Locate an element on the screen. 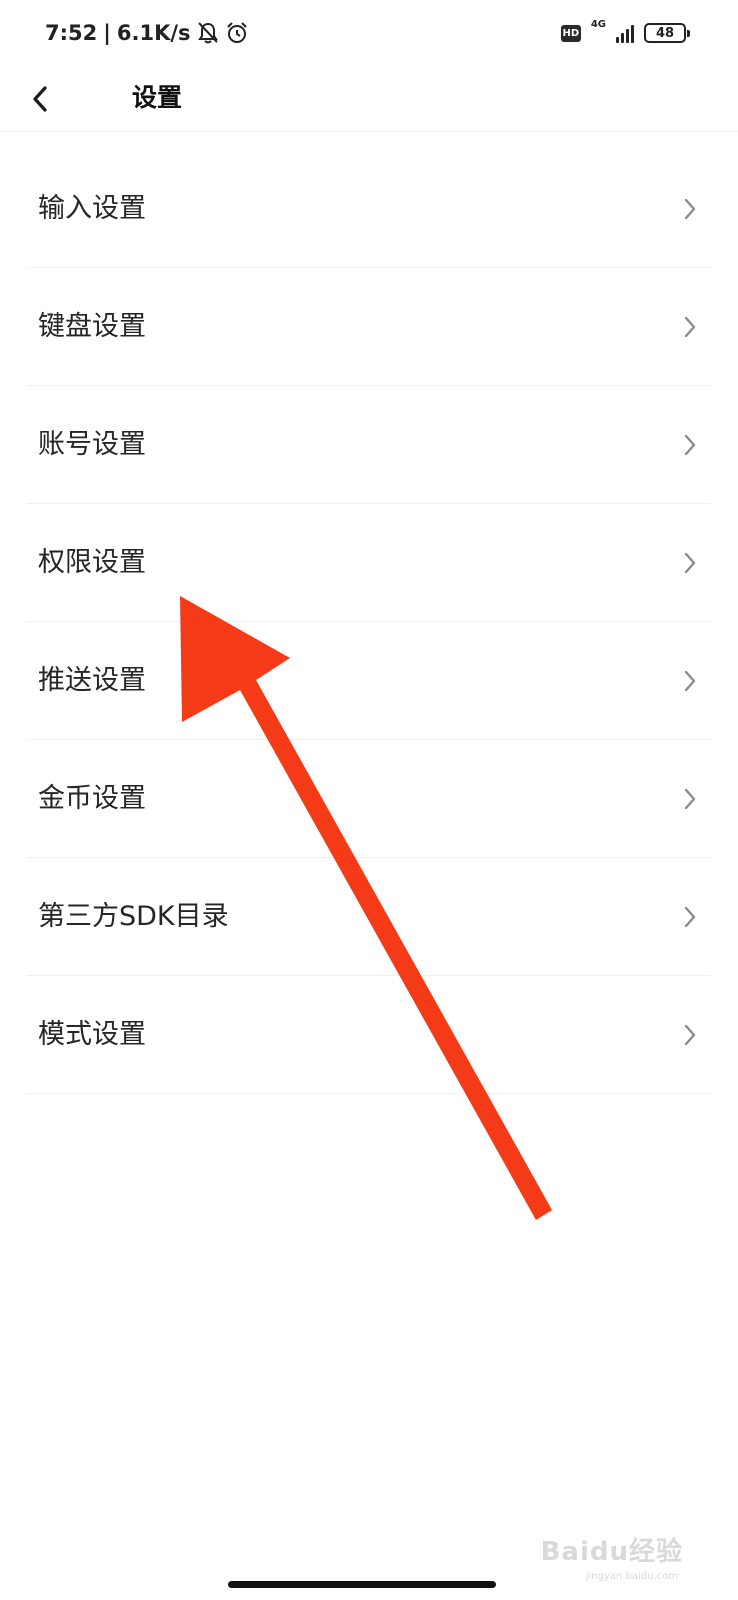  settings-item-push: 推送设置 is located at coordinates (369, 681).